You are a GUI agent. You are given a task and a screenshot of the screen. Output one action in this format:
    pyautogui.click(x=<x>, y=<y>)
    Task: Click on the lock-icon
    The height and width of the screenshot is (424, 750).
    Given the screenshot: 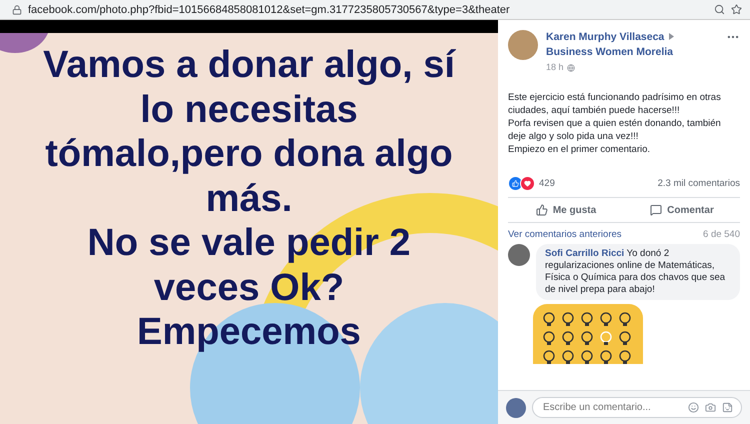 What is the action you would take?
    pyautogui.click(x=17, y=9)
    